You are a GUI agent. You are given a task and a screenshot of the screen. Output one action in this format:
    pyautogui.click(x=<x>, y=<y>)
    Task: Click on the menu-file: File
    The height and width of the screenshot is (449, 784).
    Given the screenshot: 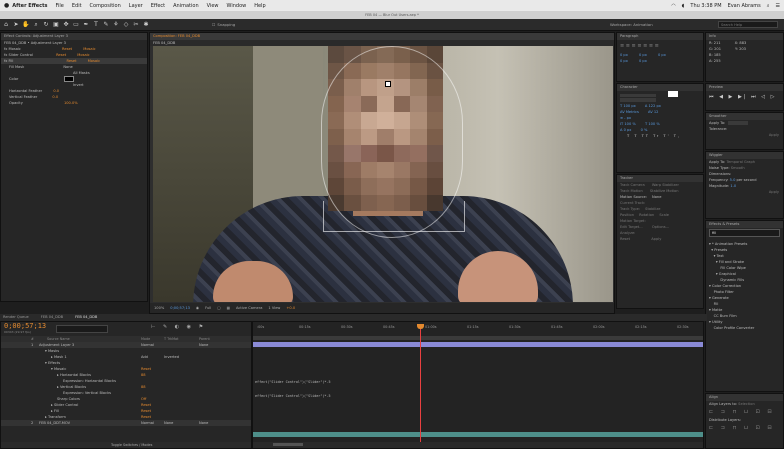 What is the action you would take?
    pyautogui.click(x=59, y=6)
    